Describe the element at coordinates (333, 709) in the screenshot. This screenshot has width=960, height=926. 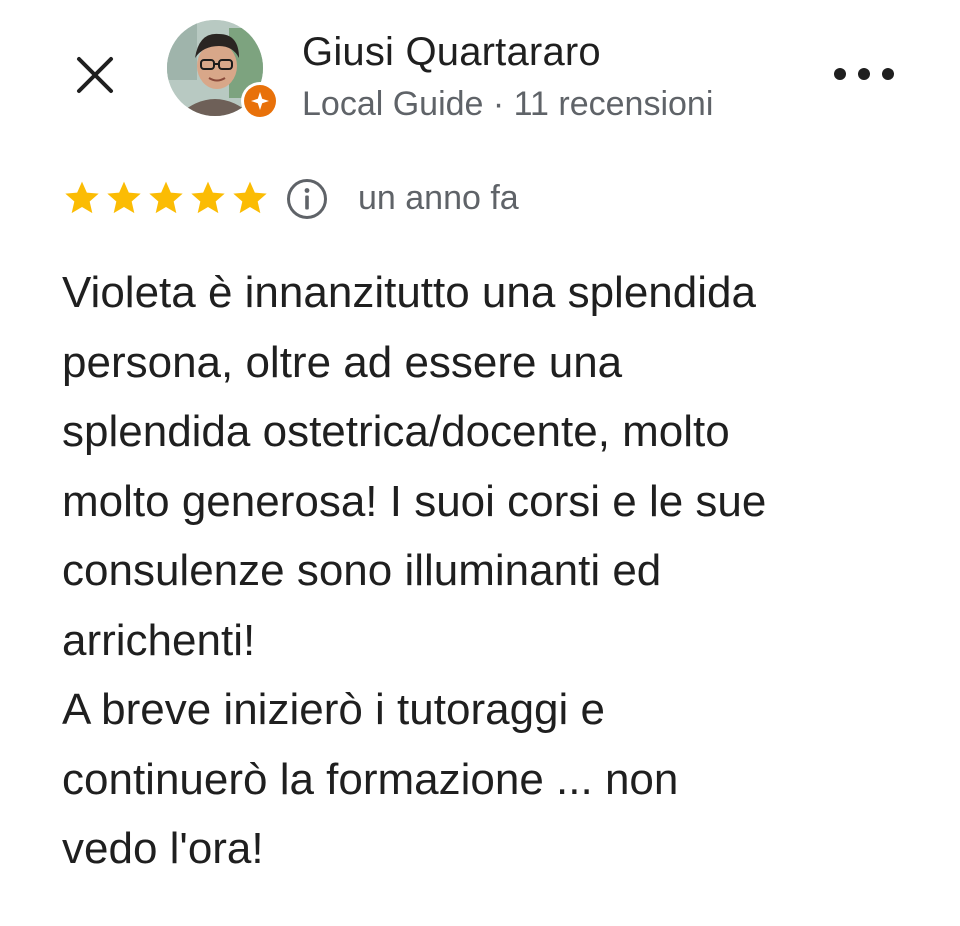
I see `review-text-line: A breve inizierò i tutoraggi e` at that location.